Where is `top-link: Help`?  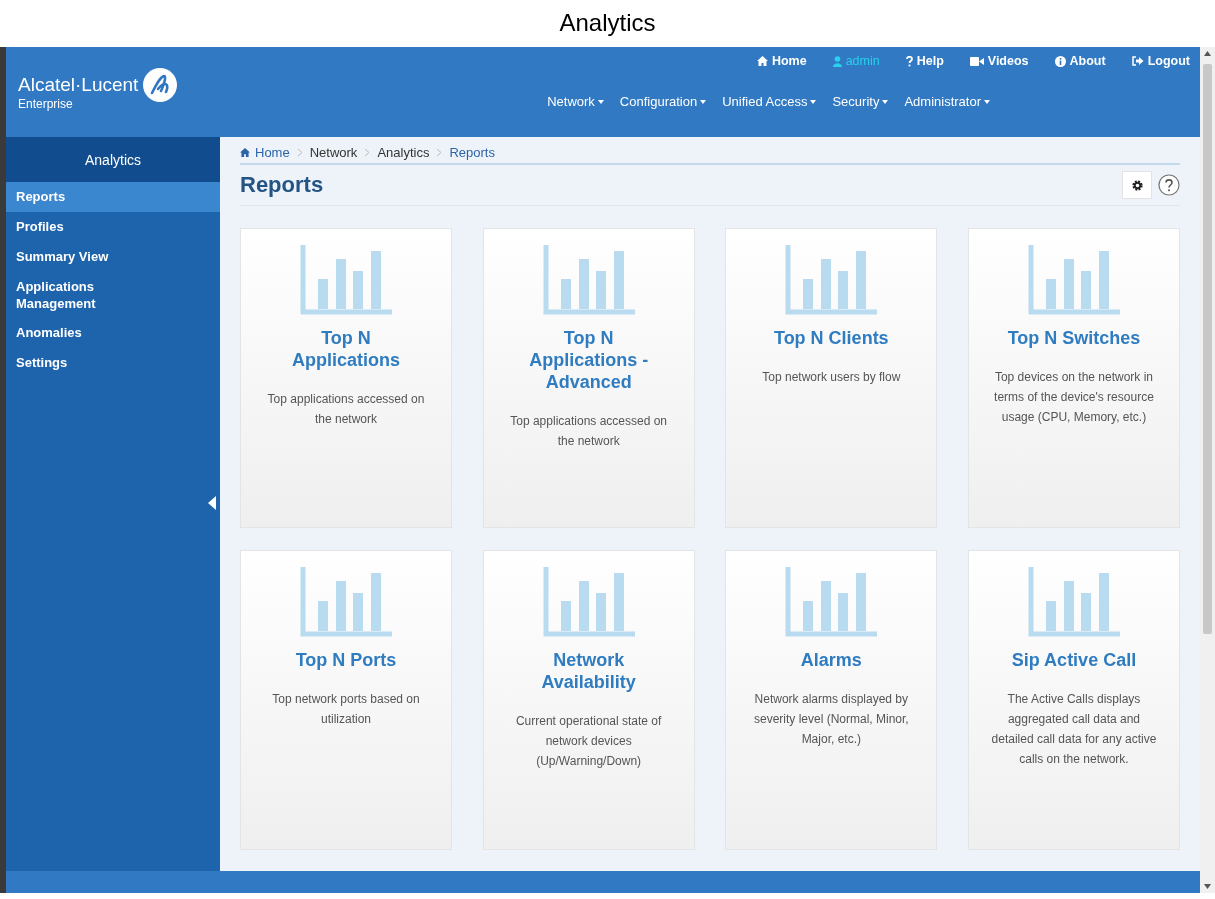
top-link: Help is located at coordinates (924, 61).